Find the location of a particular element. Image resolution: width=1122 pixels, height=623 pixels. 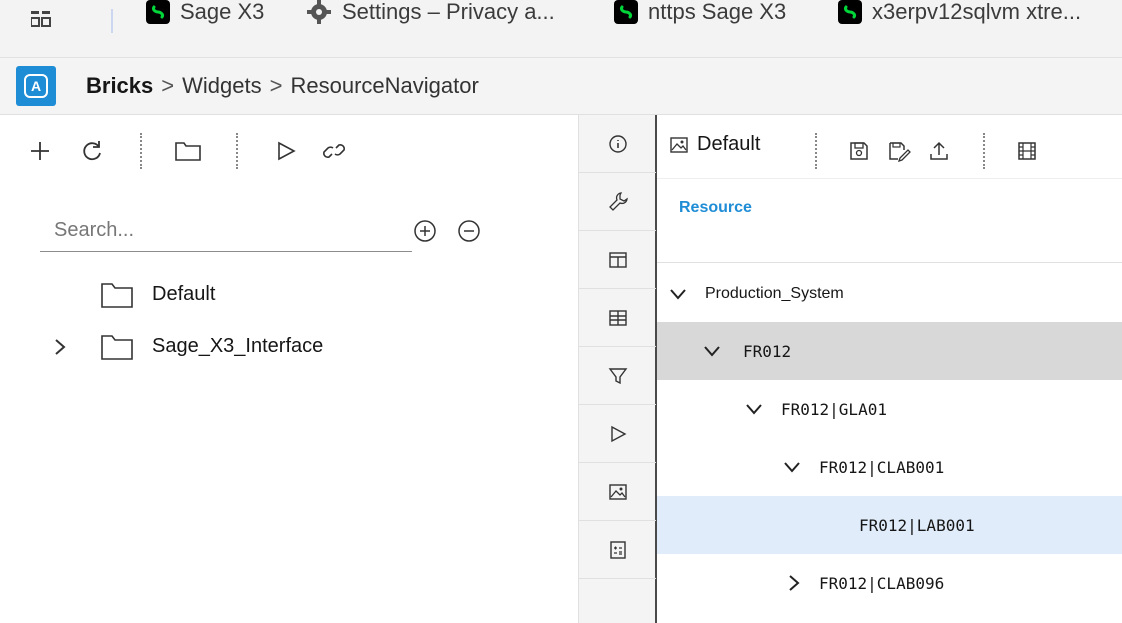

search-input is located at coordinates (226, 230).